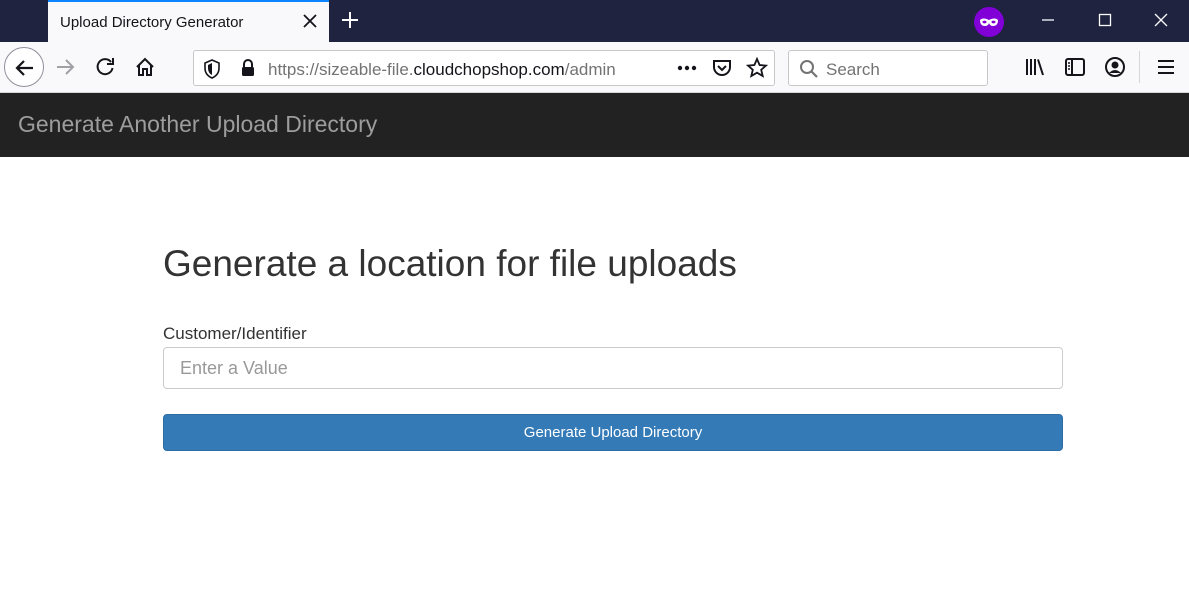 This screenshot has height=589, width=1189. I want to click on url-prefix: https://sizeable-file., so click(341, 69).